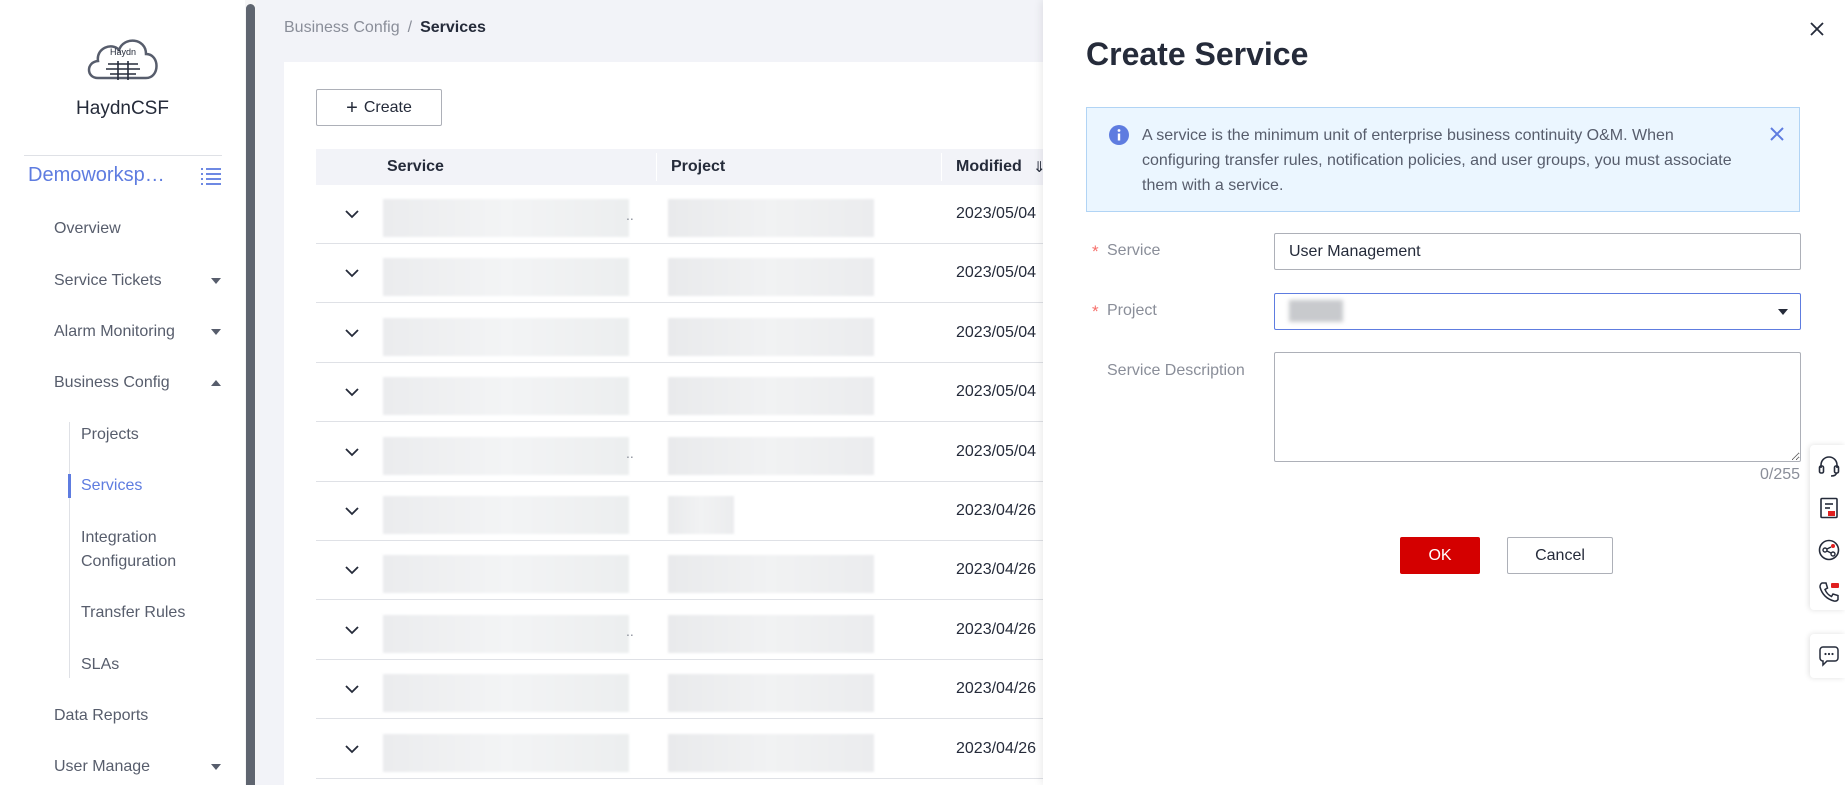  What do you see at coordinates (111, 486) in the screenshot?
I see `nav-services: Services` at bounding box center [111, 486].